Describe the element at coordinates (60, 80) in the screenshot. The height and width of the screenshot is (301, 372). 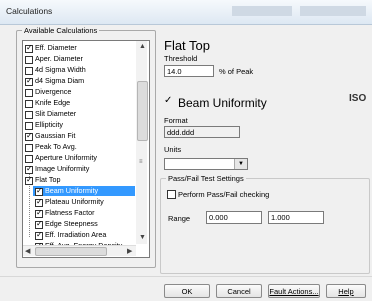
I see `item-label: d4 Sigma Diam` at that location.